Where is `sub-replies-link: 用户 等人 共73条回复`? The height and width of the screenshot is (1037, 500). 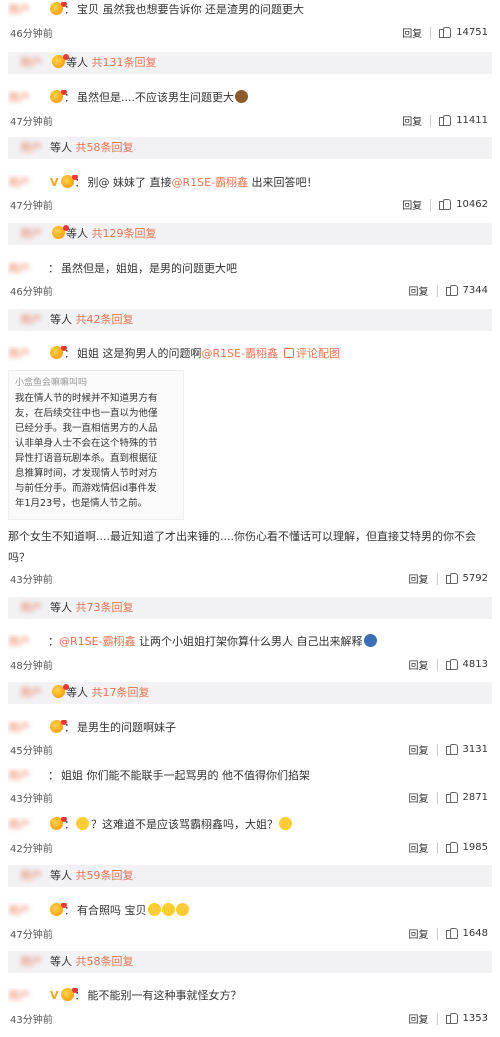
sub-replies-link: 用户 等人 共73条回复 is located at coordinates (250, 608).